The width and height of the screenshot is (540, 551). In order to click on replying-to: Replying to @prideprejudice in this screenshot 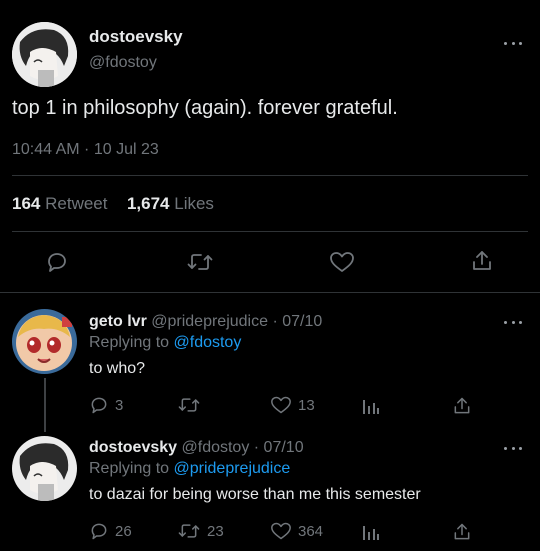, I will do `click(189, 469)`.